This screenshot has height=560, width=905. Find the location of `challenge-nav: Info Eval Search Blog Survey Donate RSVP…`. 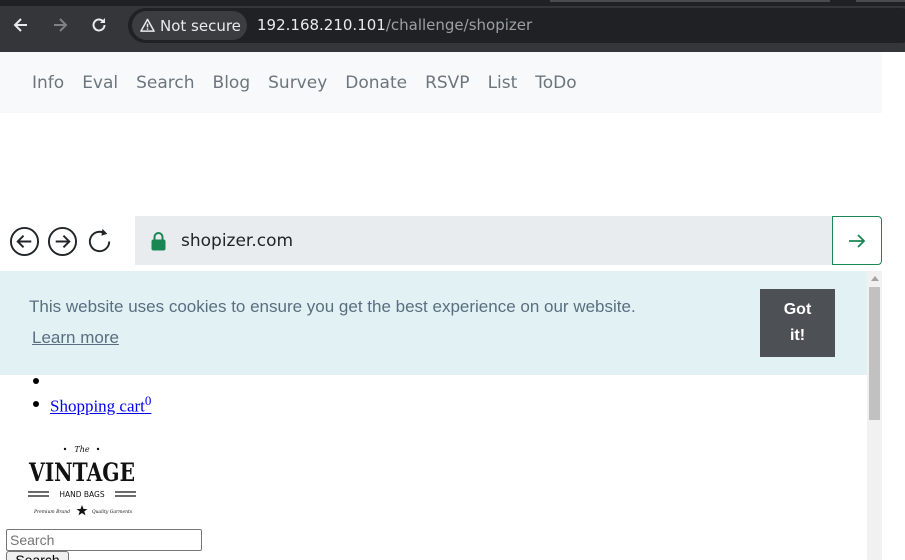

challenge-nav: Info Eval Search Blog Survey Donate RSVP… is located at coordinates (441, 82).